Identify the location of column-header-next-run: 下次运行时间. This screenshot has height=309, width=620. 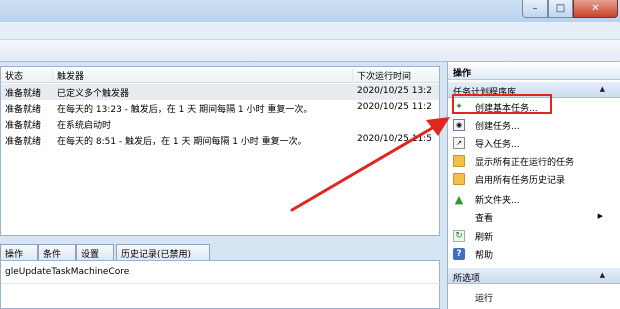
(396, 75).